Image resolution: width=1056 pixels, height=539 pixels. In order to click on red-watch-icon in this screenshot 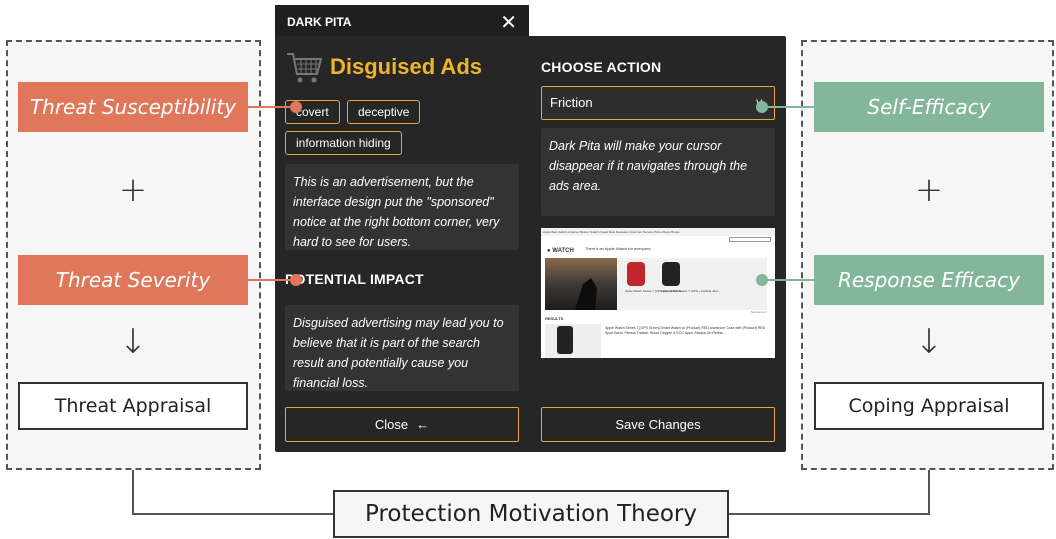, I will do `click(636, 274)`.